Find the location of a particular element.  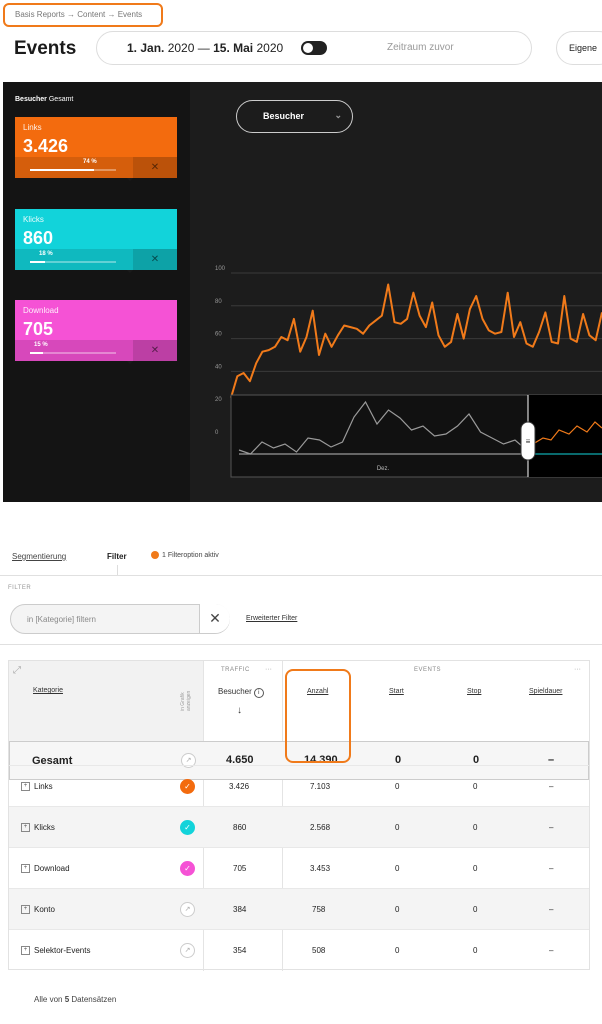

metric-select: Besucher ⌄ is located at coordinates (294, 116).